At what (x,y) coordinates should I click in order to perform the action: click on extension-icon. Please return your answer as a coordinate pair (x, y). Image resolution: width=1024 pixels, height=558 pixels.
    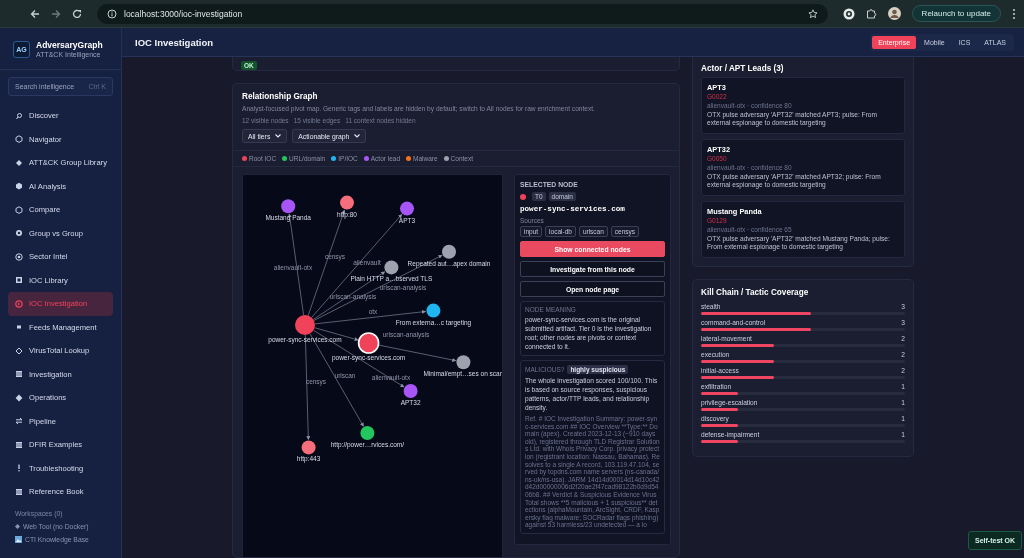
    Looking at the image, I should click on (848, 13).